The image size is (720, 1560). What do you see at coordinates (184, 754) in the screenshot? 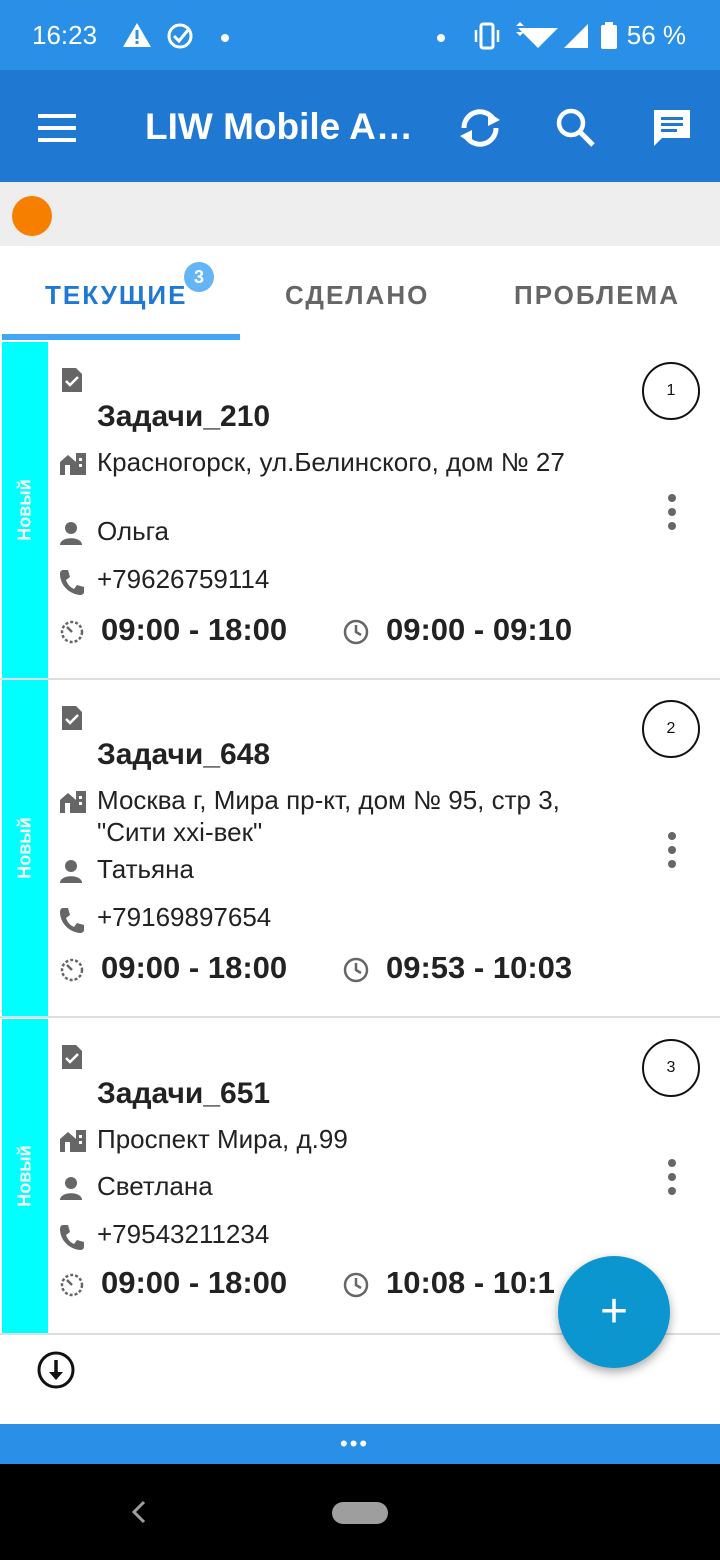
I see `task-title: Задачи_648` at bounding box center [184, 754].